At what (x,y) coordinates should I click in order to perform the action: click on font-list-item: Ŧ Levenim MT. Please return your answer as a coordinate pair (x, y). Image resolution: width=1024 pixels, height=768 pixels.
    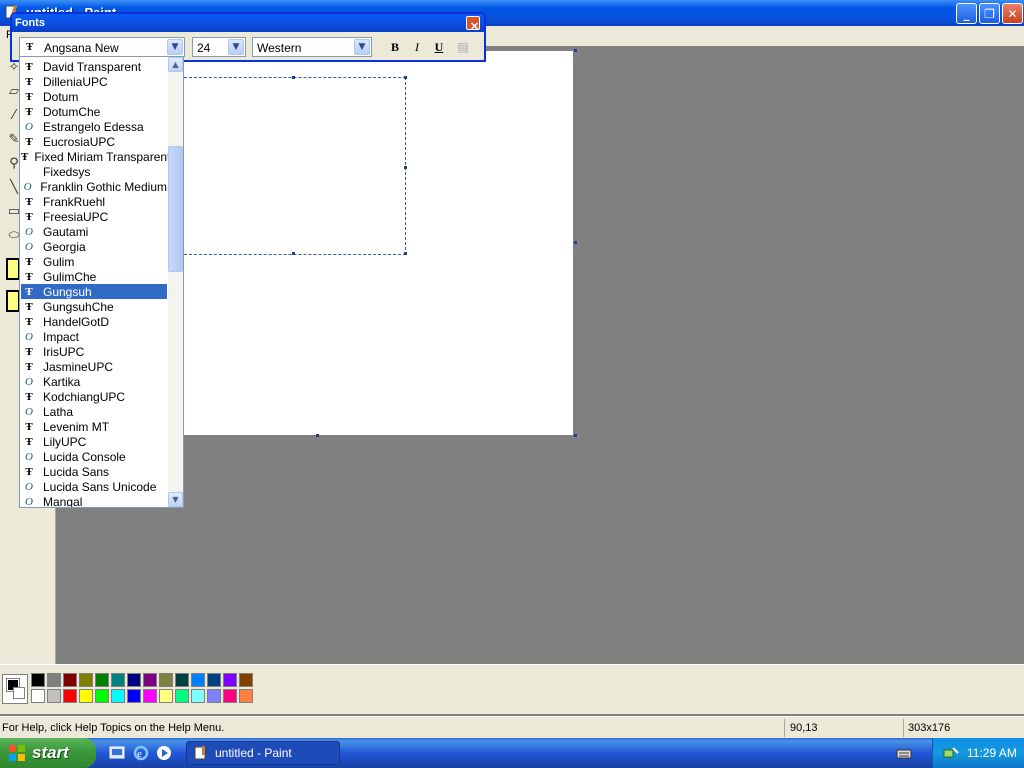
    Looking at the image, I should click on (94, 426).